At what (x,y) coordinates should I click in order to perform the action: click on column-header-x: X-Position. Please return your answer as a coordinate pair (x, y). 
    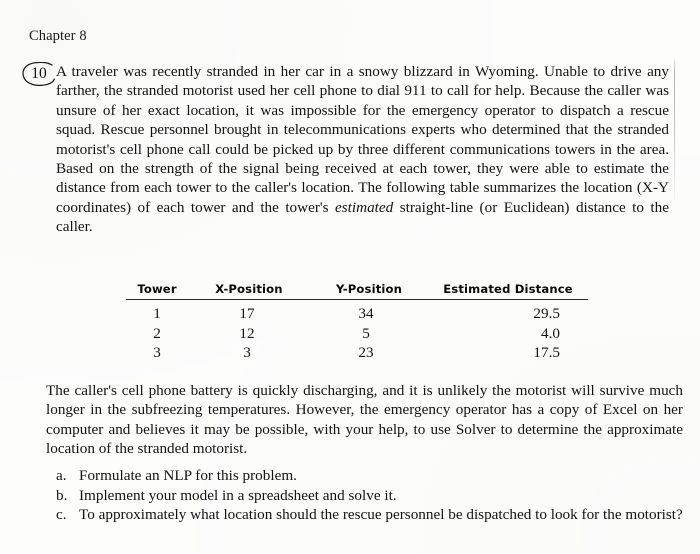
    Looking at the image, I should click on (249, 291).